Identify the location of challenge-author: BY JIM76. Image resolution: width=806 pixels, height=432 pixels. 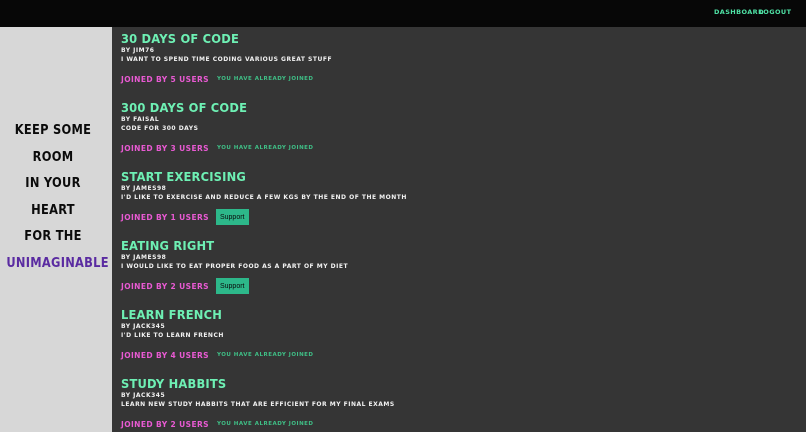
(138, 50).